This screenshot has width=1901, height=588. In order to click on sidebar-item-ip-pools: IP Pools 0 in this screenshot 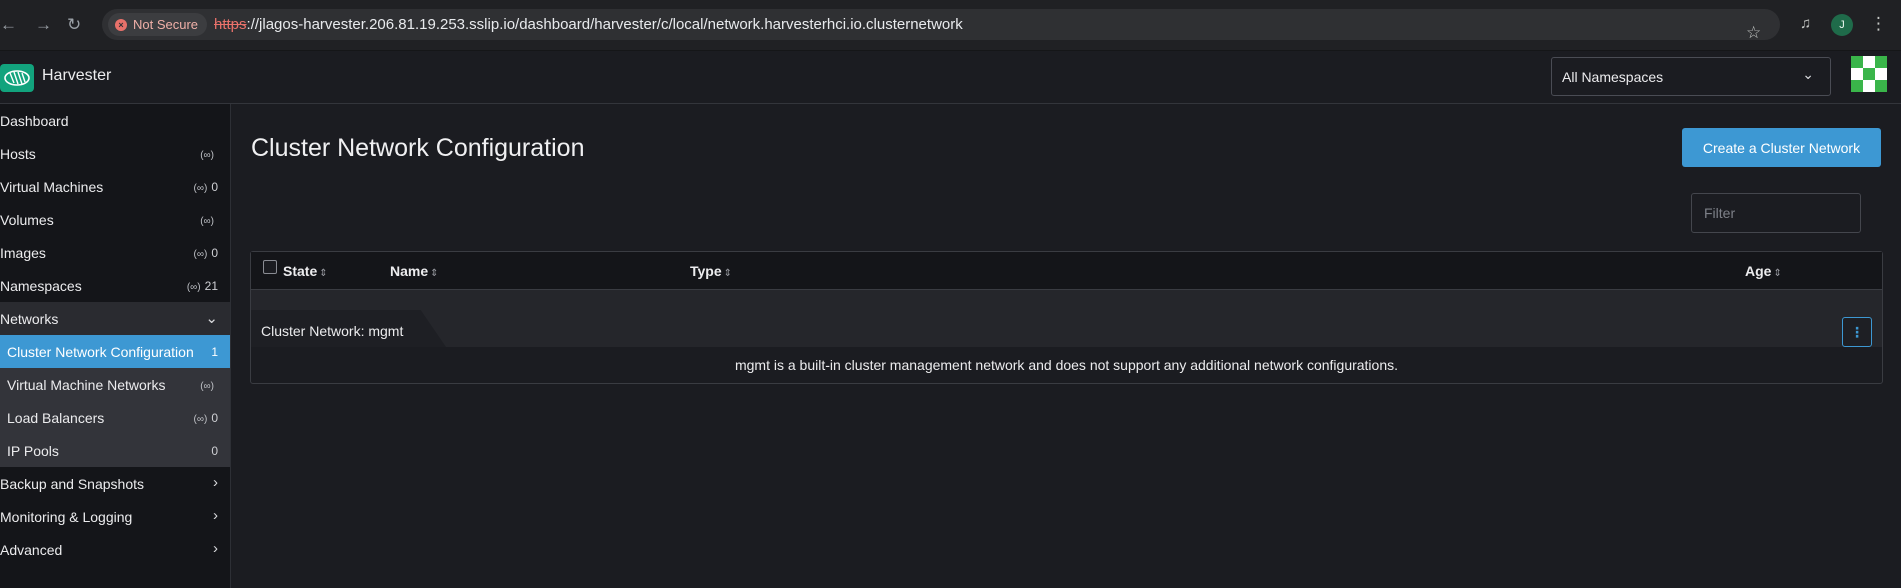, I will do `click(115, 450)`.